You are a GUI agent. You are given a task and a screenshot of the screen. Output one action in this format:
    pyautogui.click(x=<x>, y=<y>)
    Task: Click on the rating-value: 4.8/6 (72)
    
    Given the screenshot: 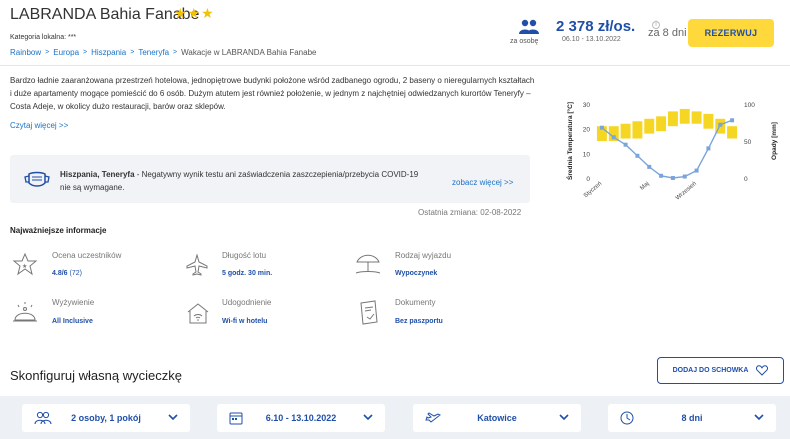 What is the action you would take?
    pyautogui.click(x=67, y=273)
    